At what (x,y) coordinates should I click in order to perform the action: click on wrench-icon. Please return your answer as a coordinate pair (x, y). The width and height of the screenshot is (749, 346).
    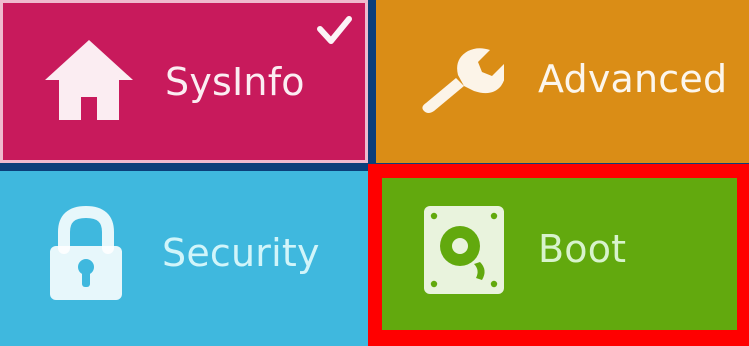
    Looking at the image, I should click on (463, 80).